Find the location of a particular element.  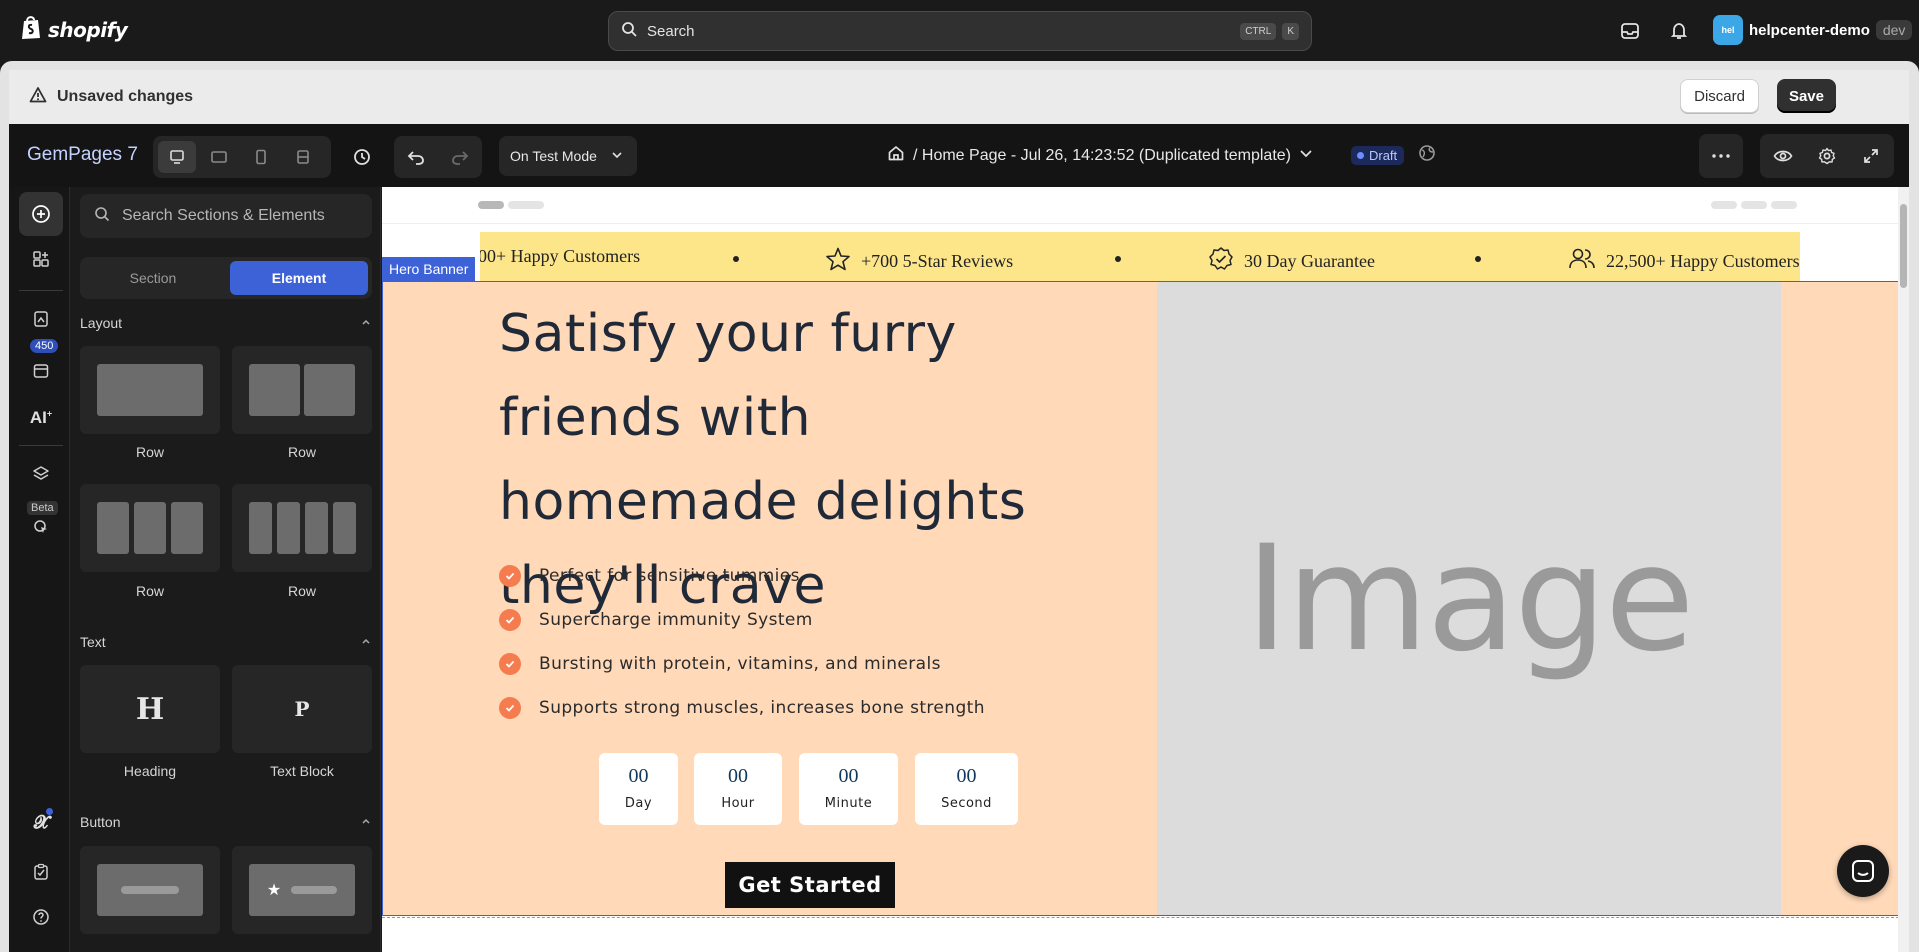

support-chat-button is located at coordinates (1863, 871).